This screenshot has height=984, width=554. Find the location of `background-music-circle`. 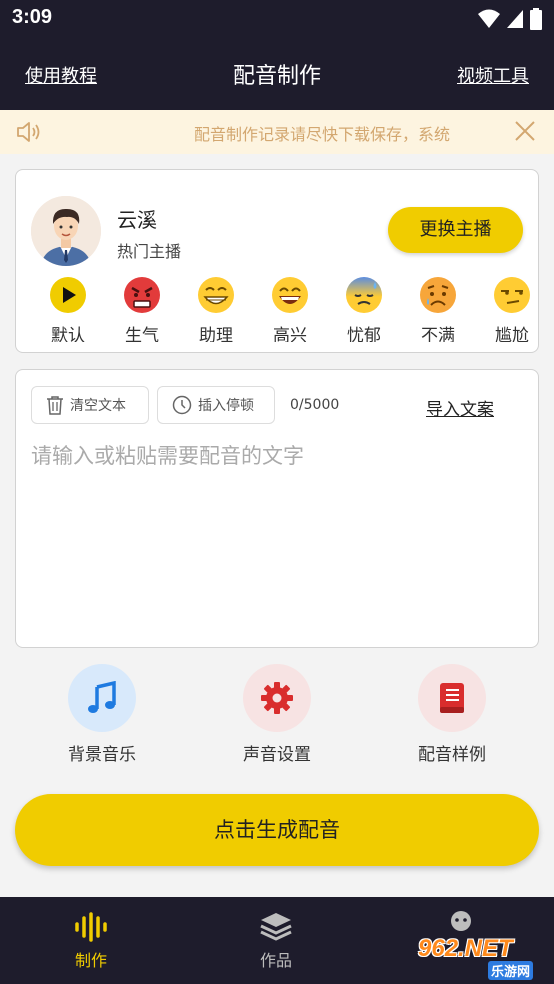

background-music-circle is located at coordinates (102, 698).